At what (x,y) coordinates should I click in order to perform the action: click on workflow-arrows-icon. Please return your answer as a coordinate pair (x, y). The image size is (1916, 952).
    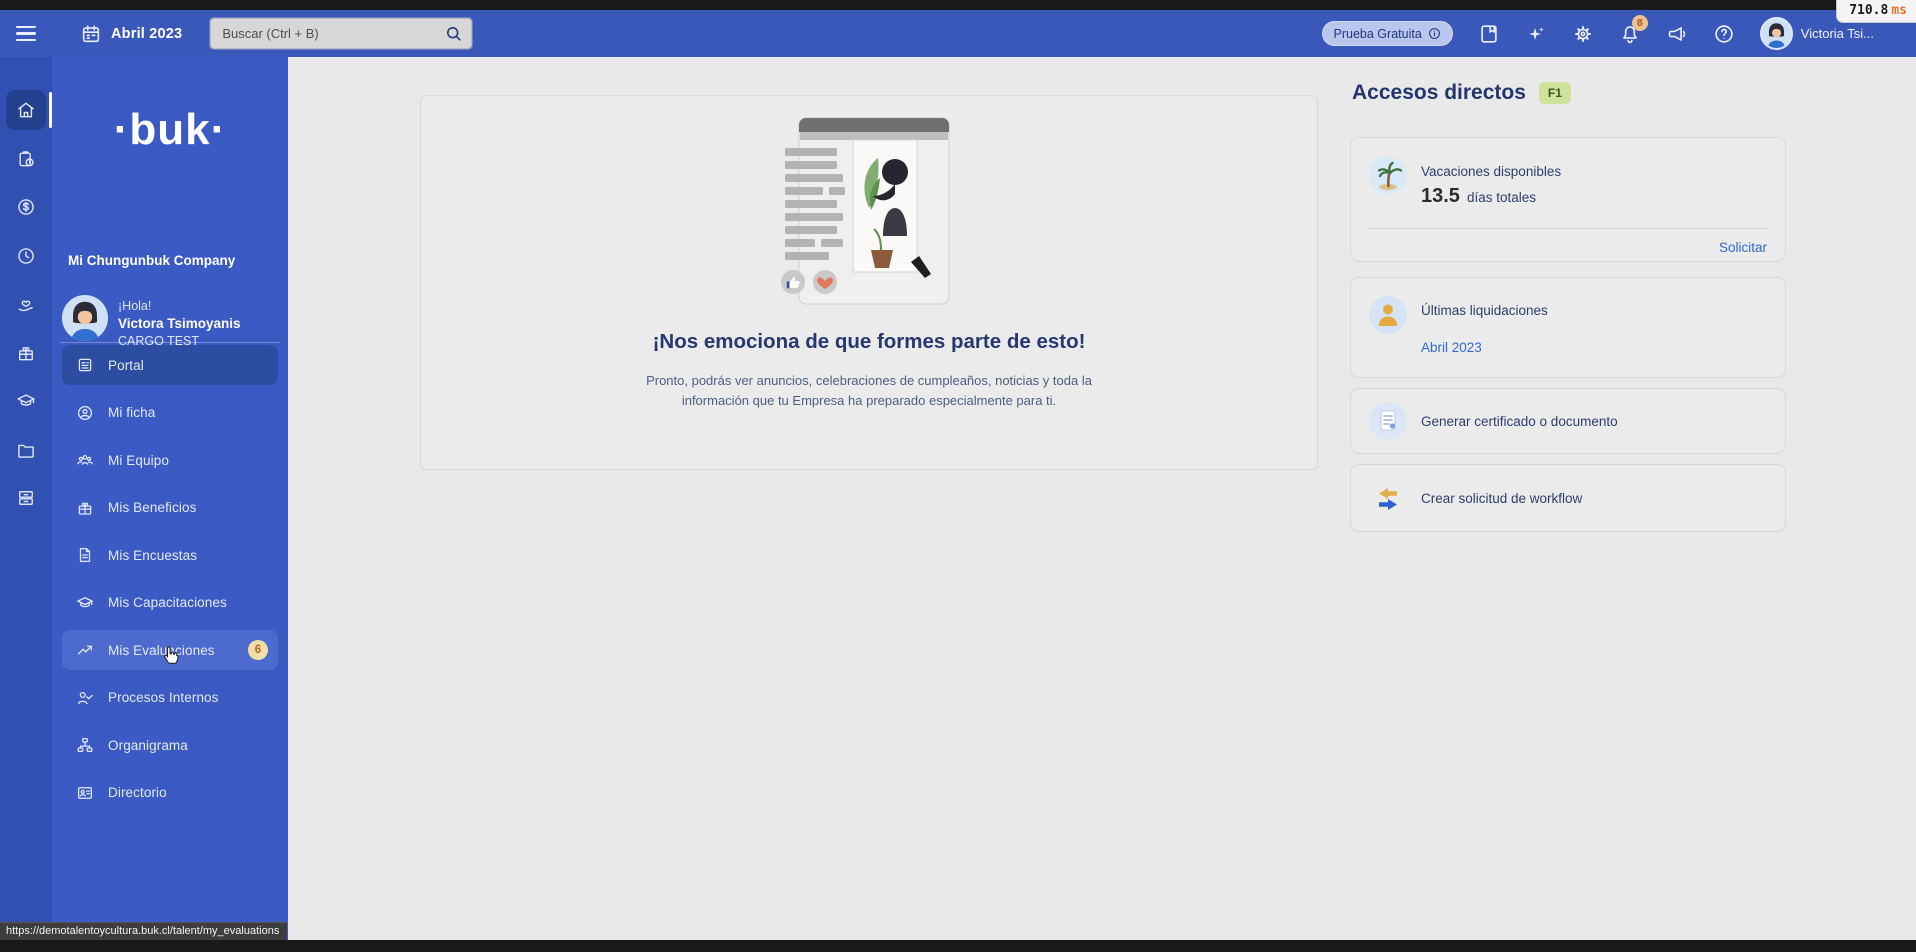
    Looking at the image, I should click on (1388, 499).